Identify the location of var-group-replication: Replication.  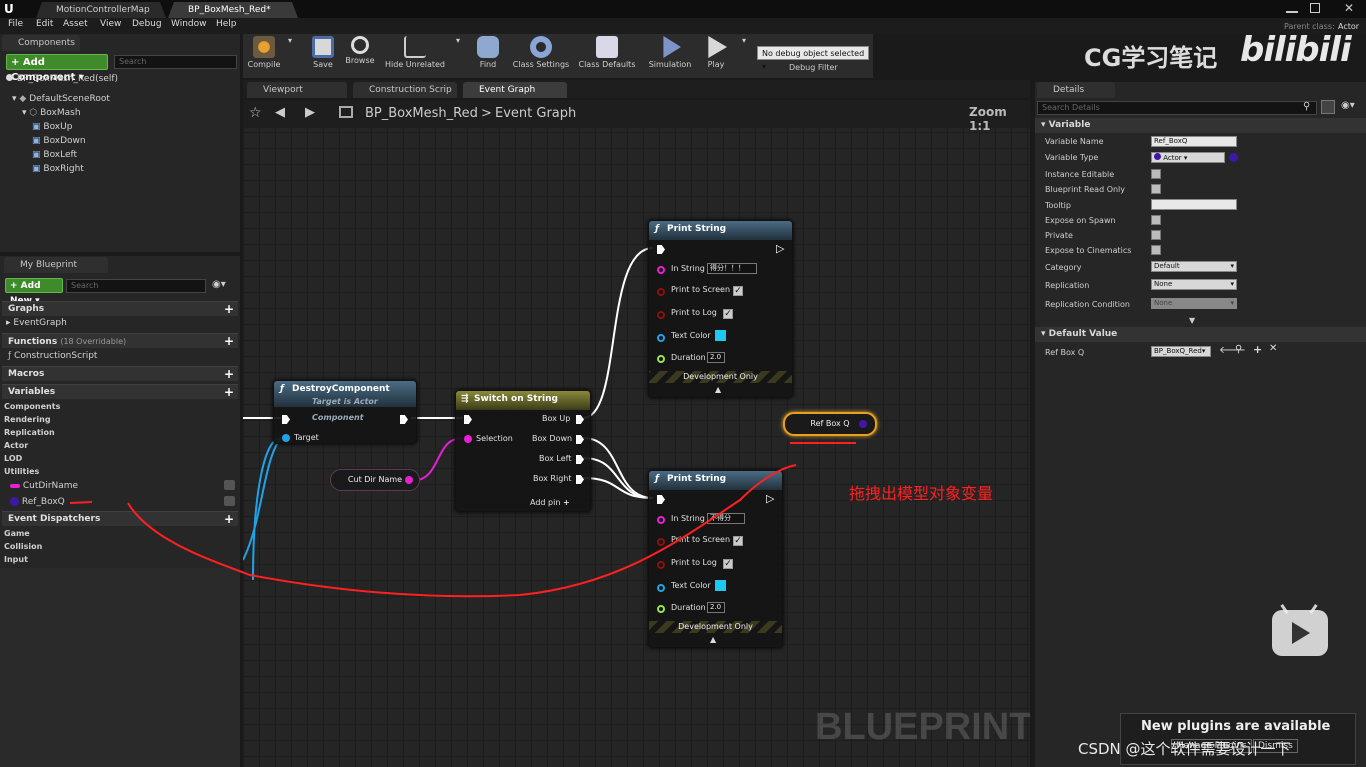
(29, 432).